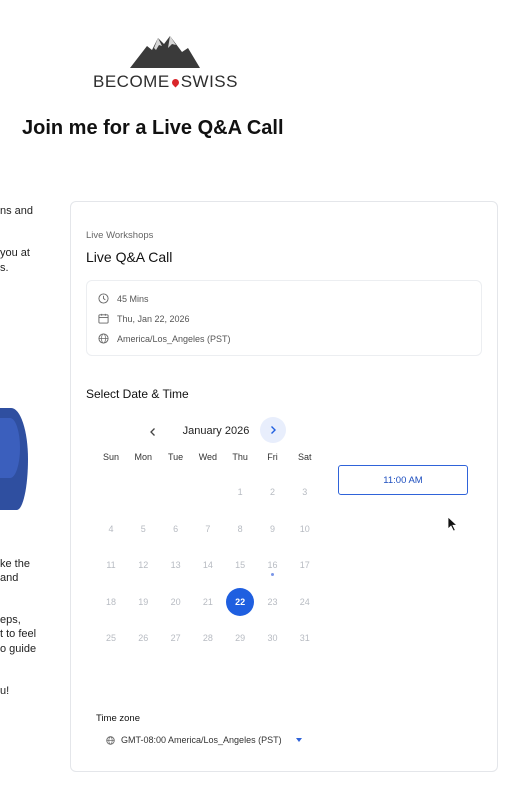  What do you see at coordinates (304, 528) in the screenshot?
I see `calendar-day: 10` at bounding box center [304, 528].